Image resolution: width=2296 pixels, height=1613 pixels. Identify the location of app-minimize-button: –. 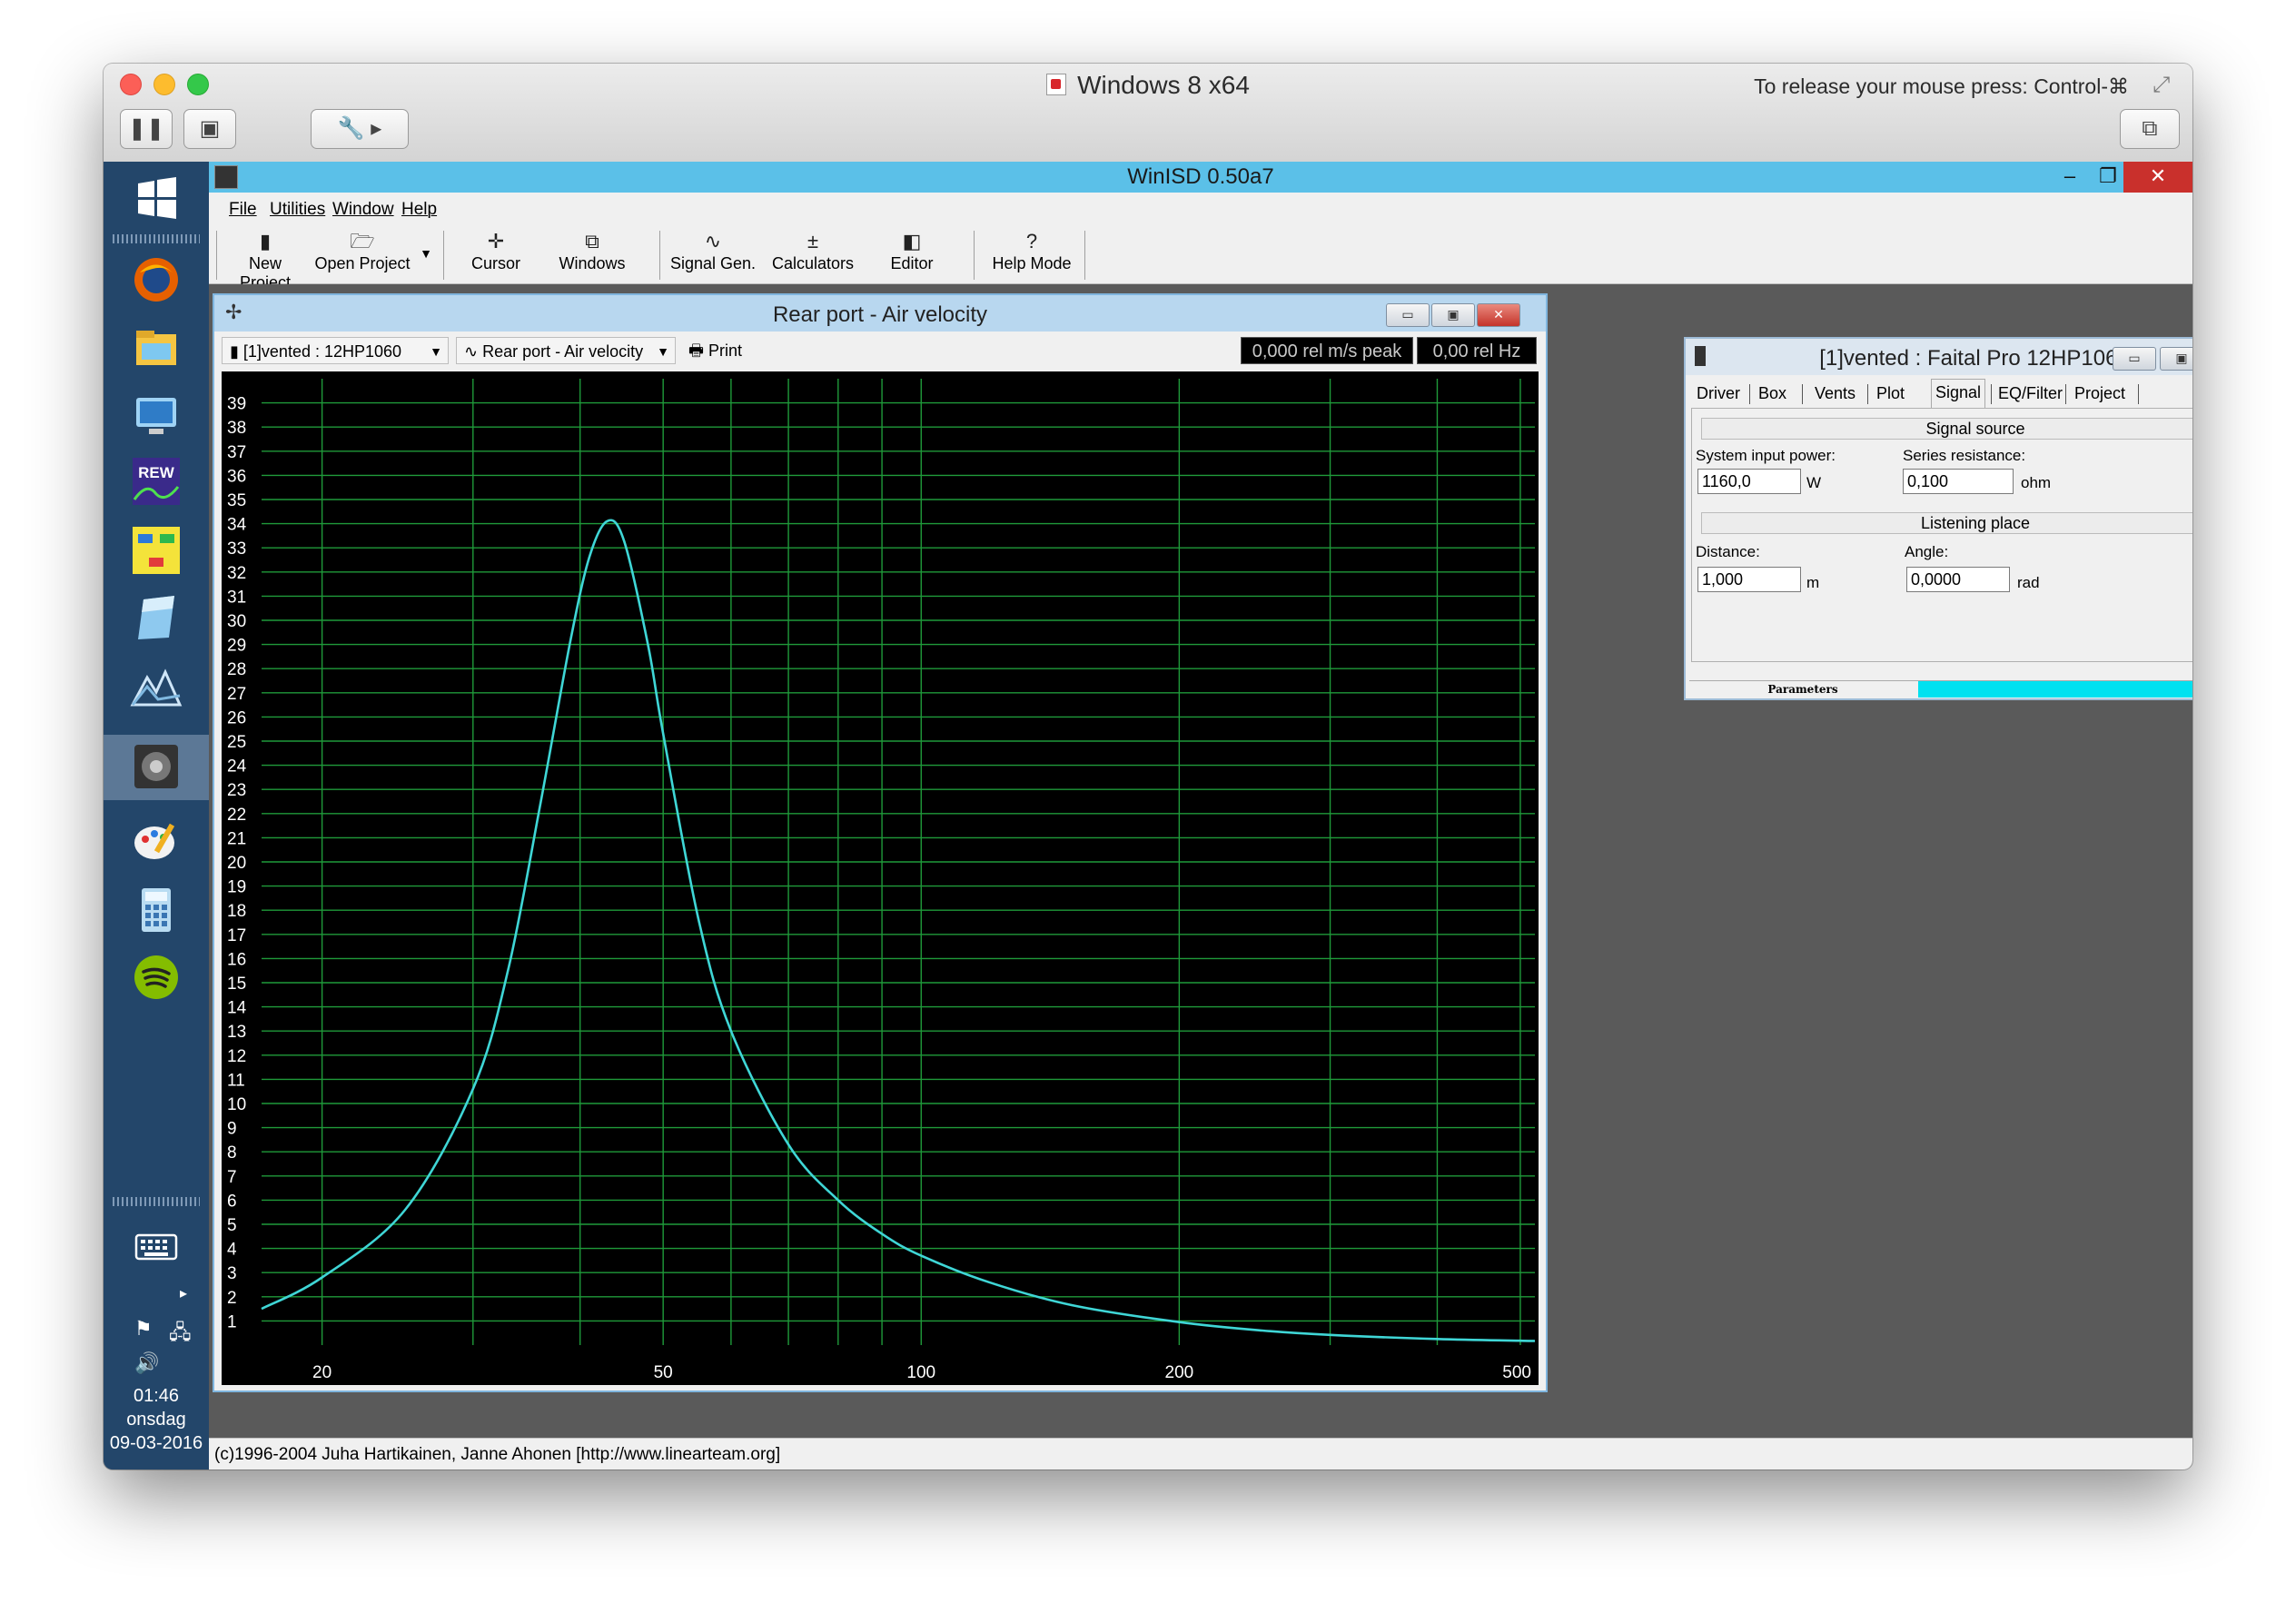
(2070, 177).